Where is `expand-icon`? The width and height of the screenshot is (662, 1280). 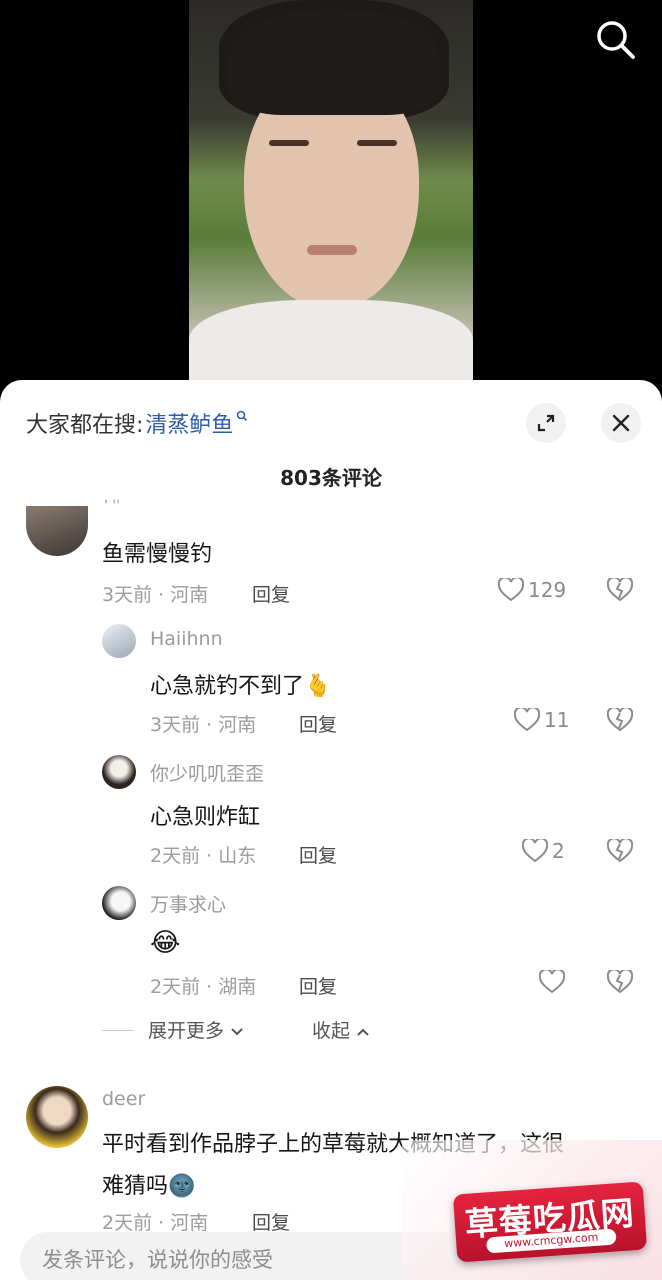
expand-icon is located at coordinates (546, 423).